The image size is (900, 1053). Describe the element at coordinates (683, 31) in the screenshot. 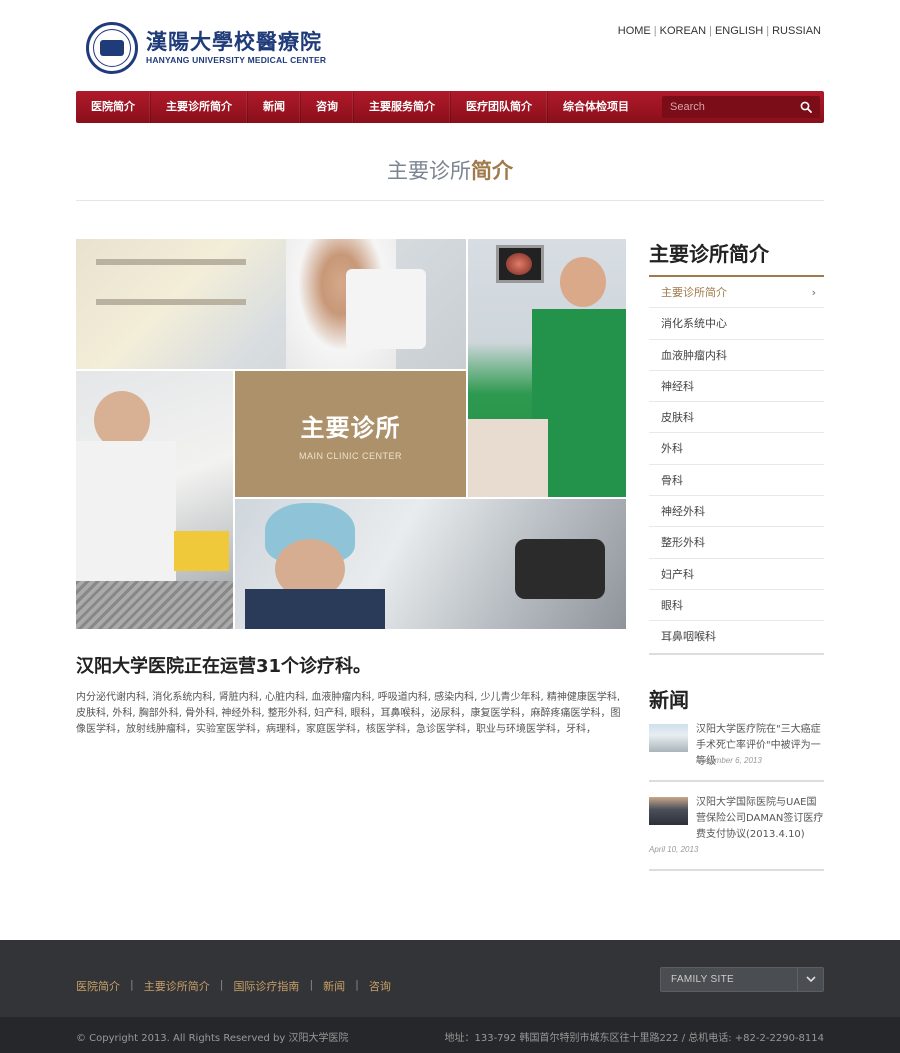

I see `lang-link-korean: KOREAN` at that location.